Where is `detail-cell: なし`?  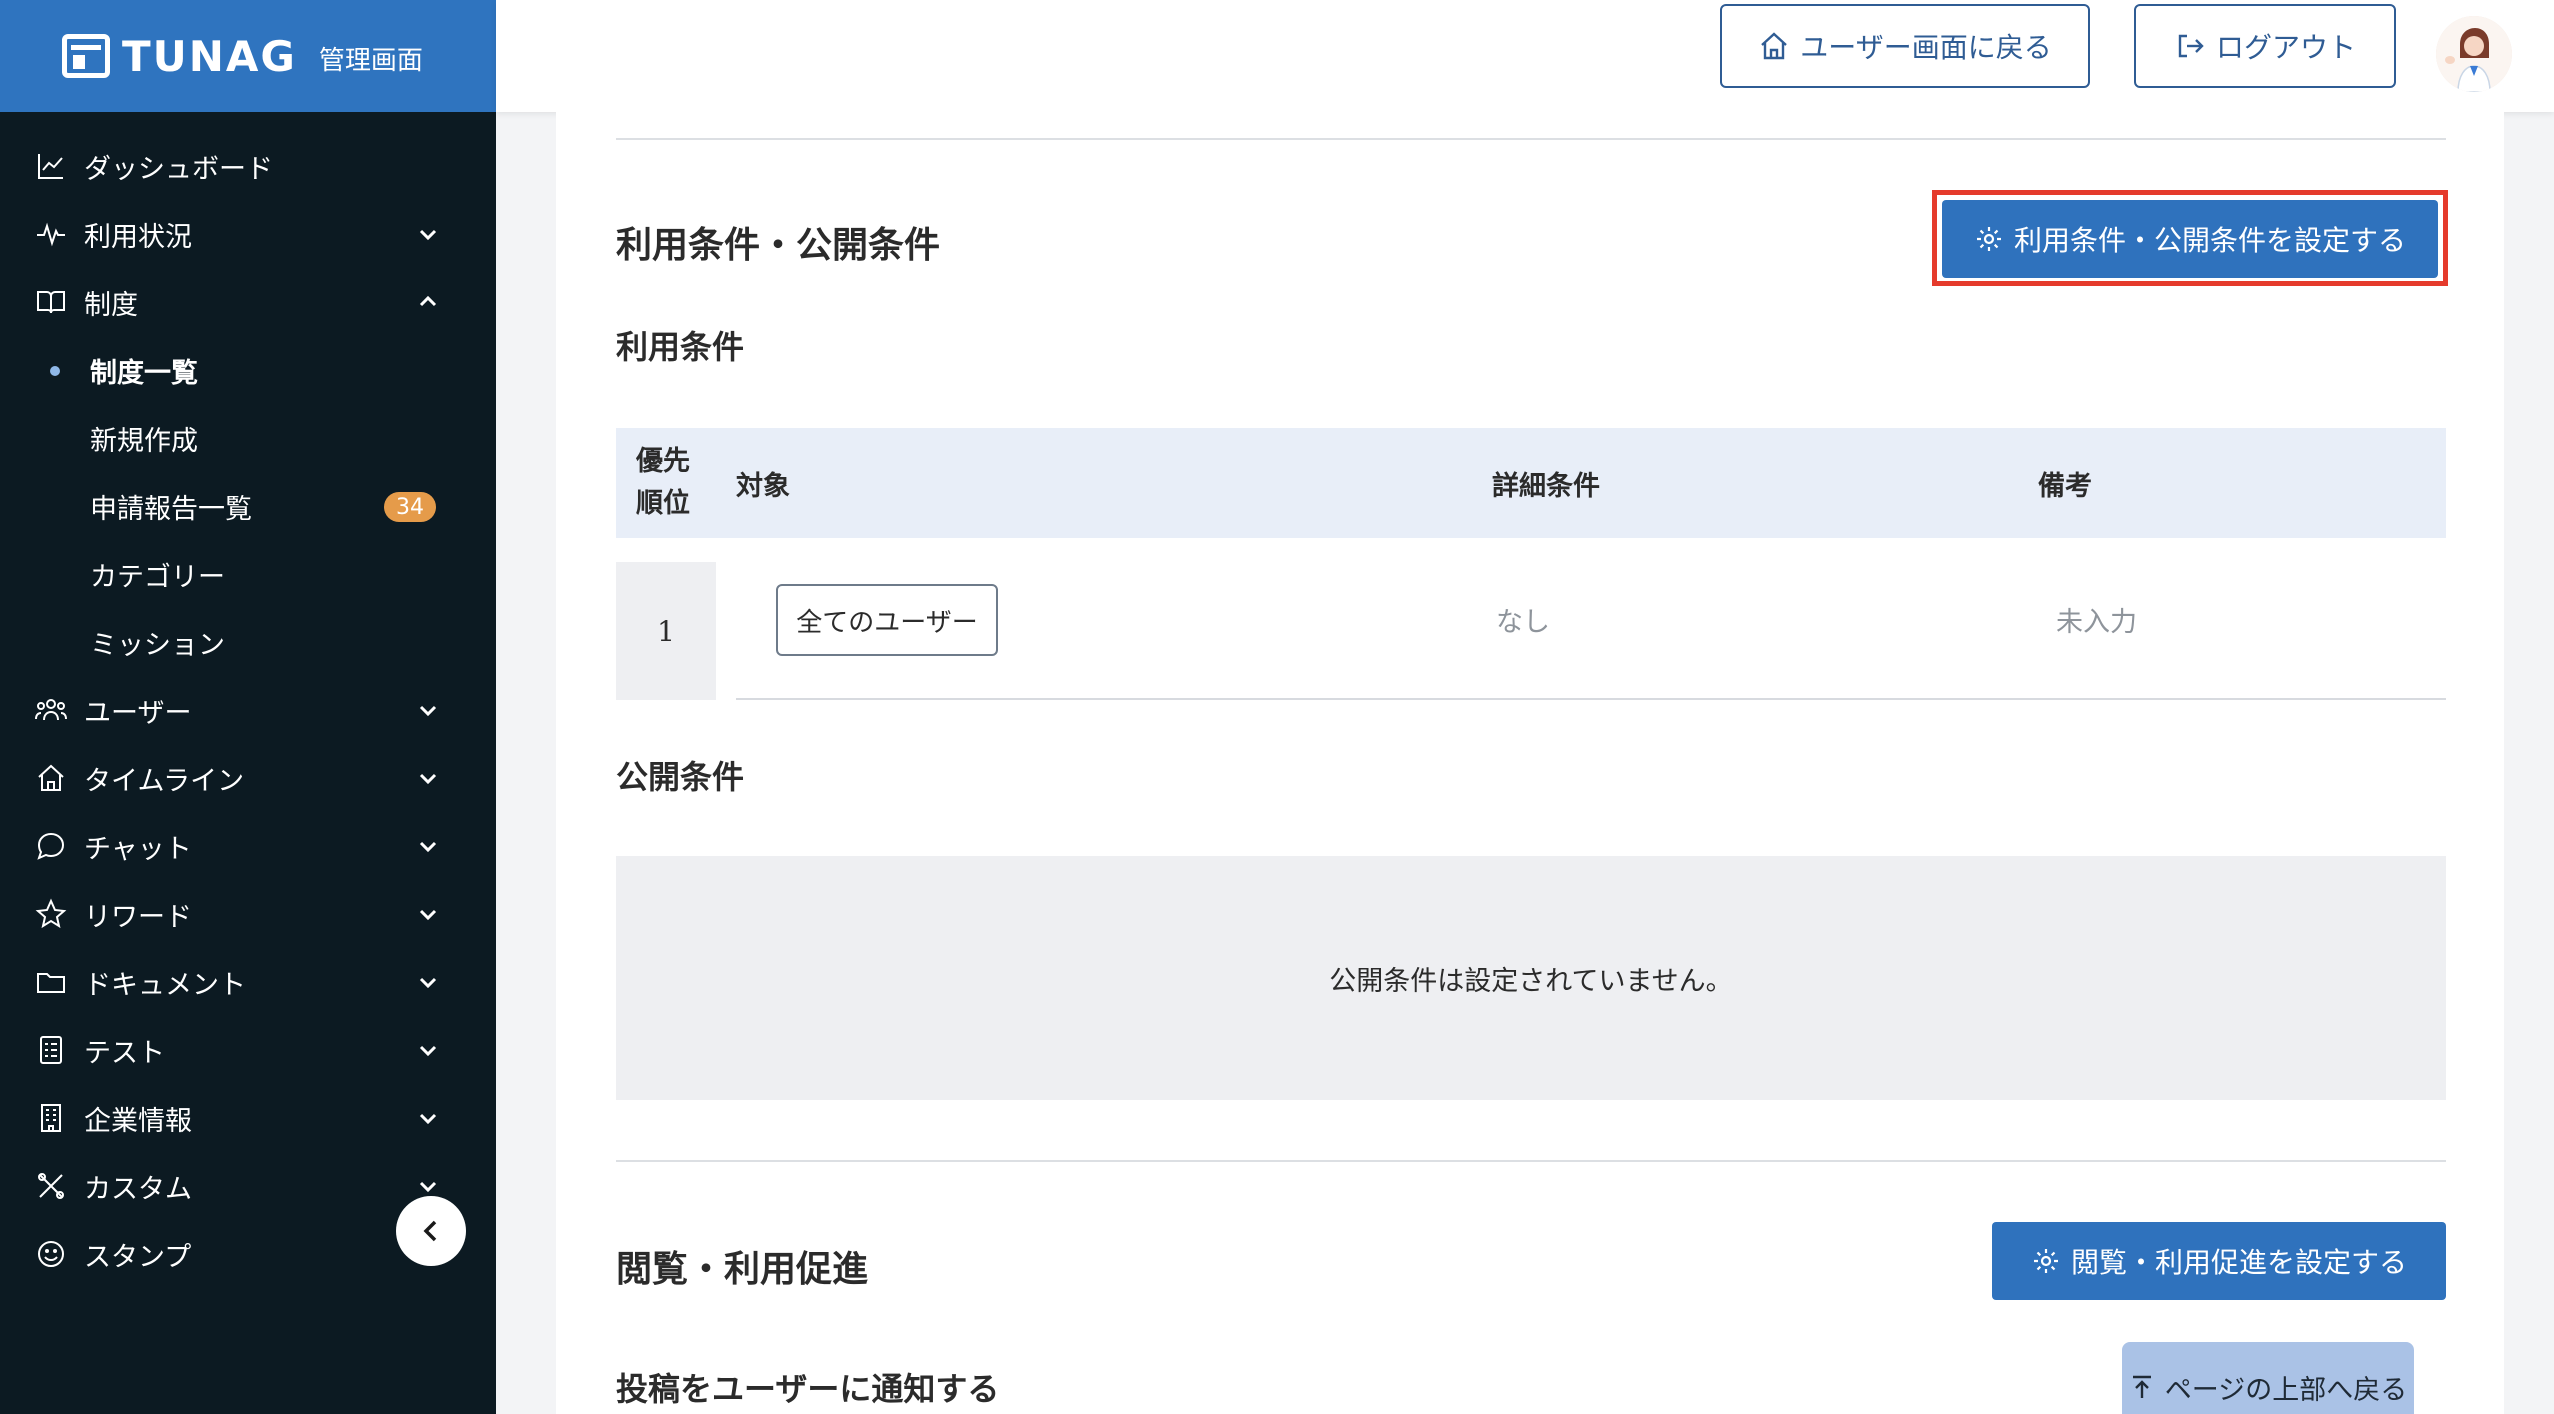 detail-cell: なし is located at coordinates (1523, 622).